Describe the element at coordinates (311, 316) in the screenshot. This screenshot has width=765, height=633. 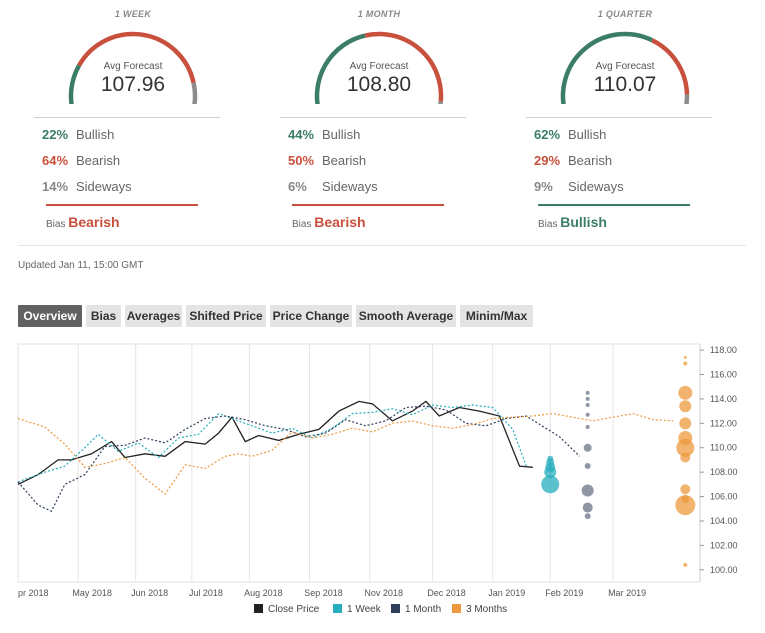
I see `tab-price-change: Price Change` at that location.